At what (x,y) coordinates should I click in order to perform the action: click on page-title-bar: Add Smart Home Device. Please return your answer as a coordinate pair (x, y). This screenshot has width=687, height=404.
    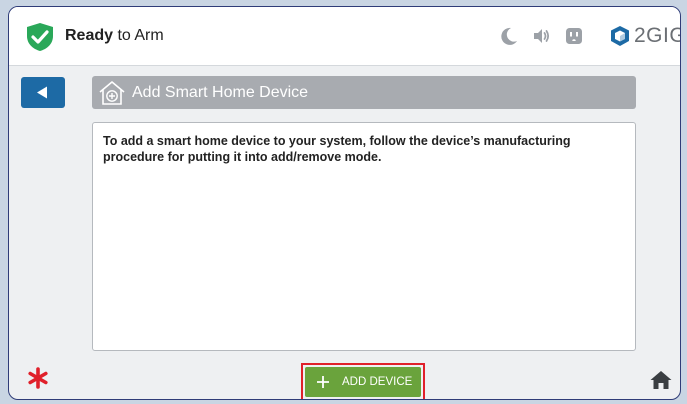
    Looking at the image, I should click on (364, 92).